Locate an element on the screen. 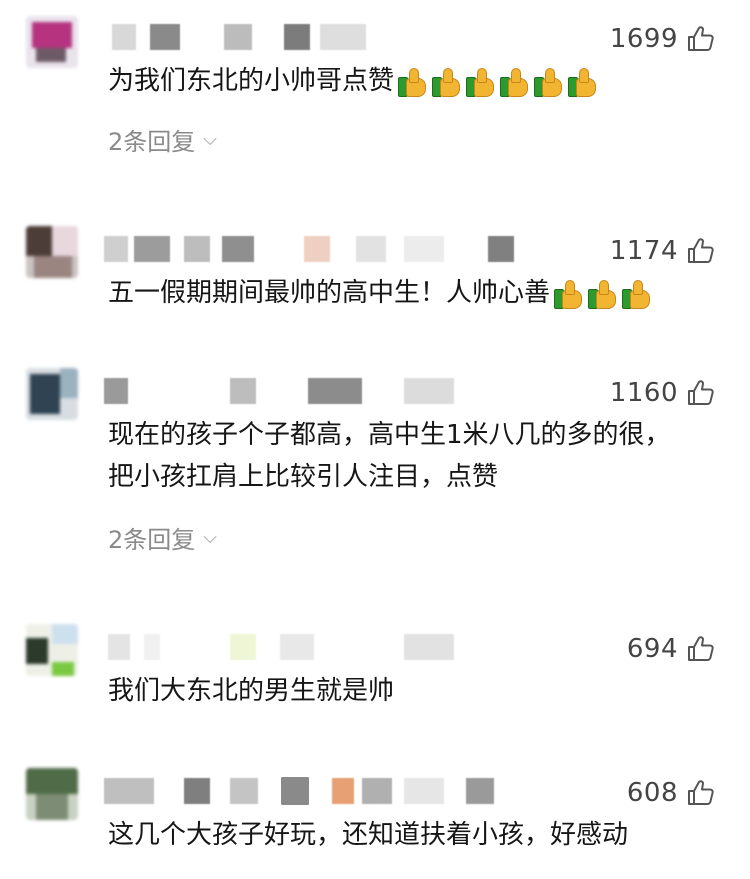 This screenshot has width=750, height=879. comment-text: 我们大东北的男生就是帅 is located at coordinates (251, 691).